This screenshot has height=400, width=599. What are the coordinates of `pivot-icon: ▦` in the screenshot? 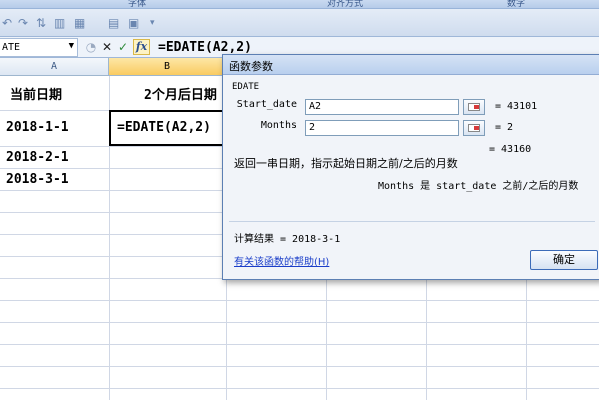 It's located at (79, 23).